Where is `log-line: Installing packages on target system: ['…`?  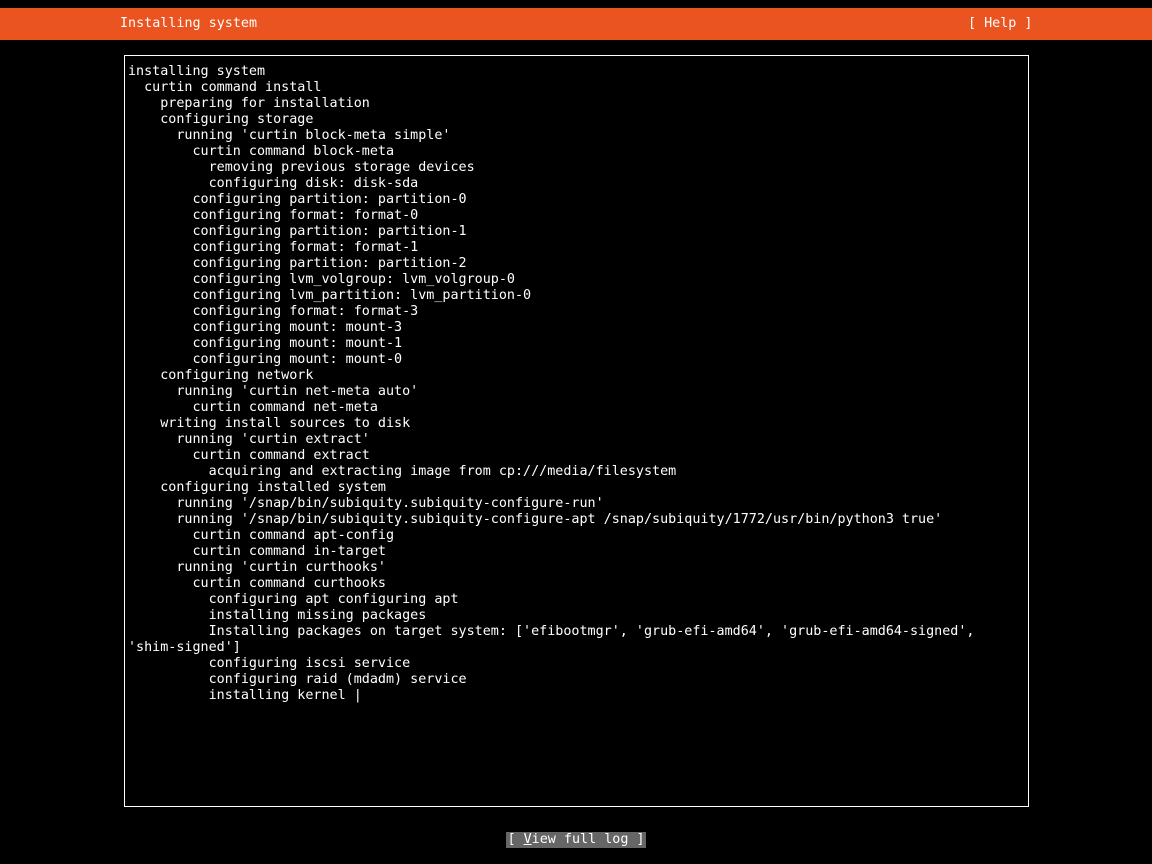
log-line: Installing packages on target system: ['… is located at coordinates (551, 631).